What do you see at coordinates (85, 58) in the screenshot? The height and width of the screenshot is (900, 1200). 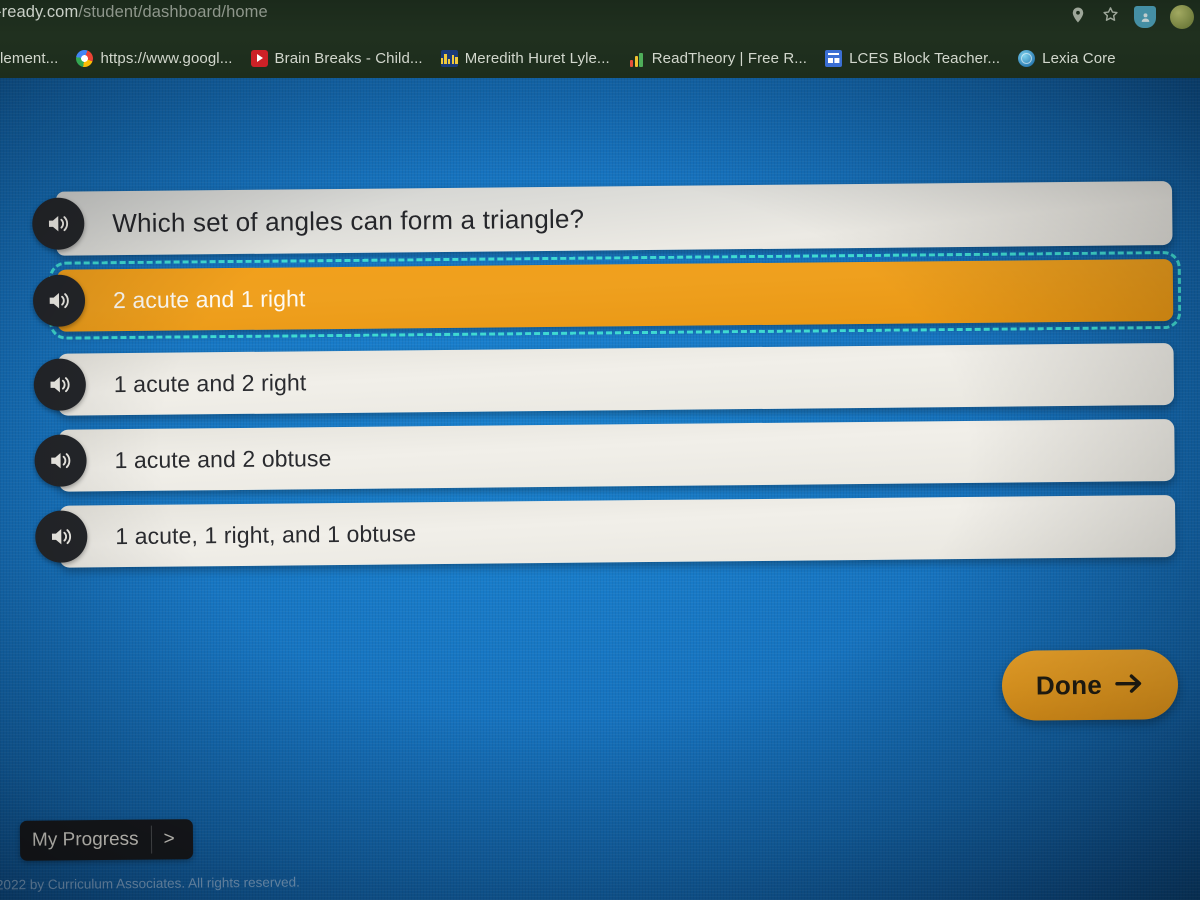 I see `google-icon` at bounding box center [85, 58].